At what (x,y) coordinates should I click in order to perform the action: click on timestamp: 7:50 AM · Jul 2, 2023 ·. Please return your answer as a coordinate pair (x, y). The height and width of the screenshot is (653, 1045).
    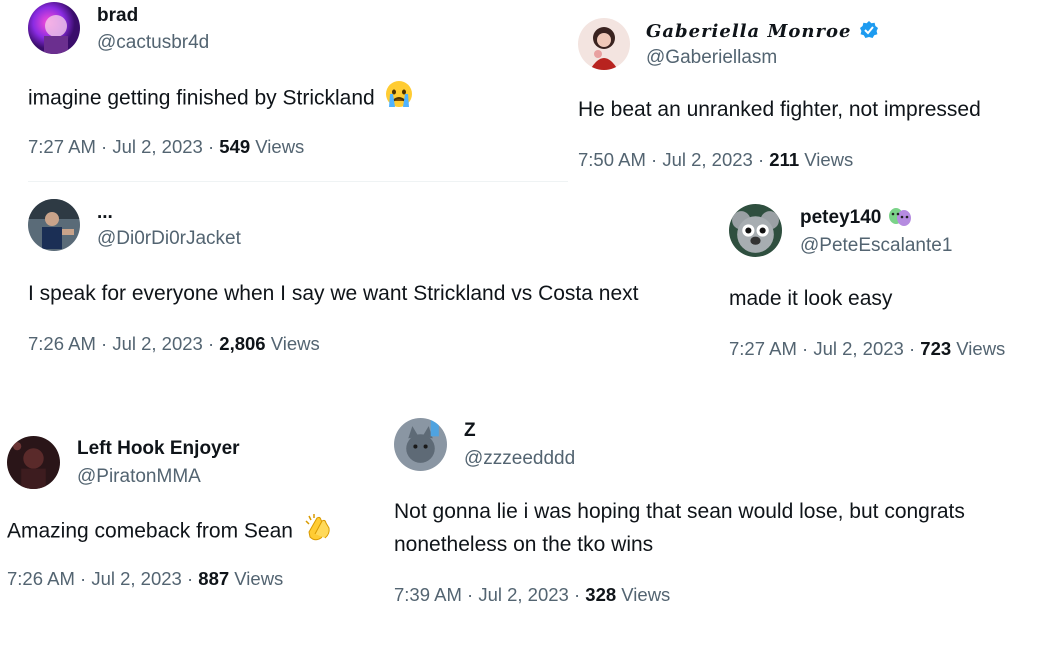
    Looking at the image, I should click on (673, 159).